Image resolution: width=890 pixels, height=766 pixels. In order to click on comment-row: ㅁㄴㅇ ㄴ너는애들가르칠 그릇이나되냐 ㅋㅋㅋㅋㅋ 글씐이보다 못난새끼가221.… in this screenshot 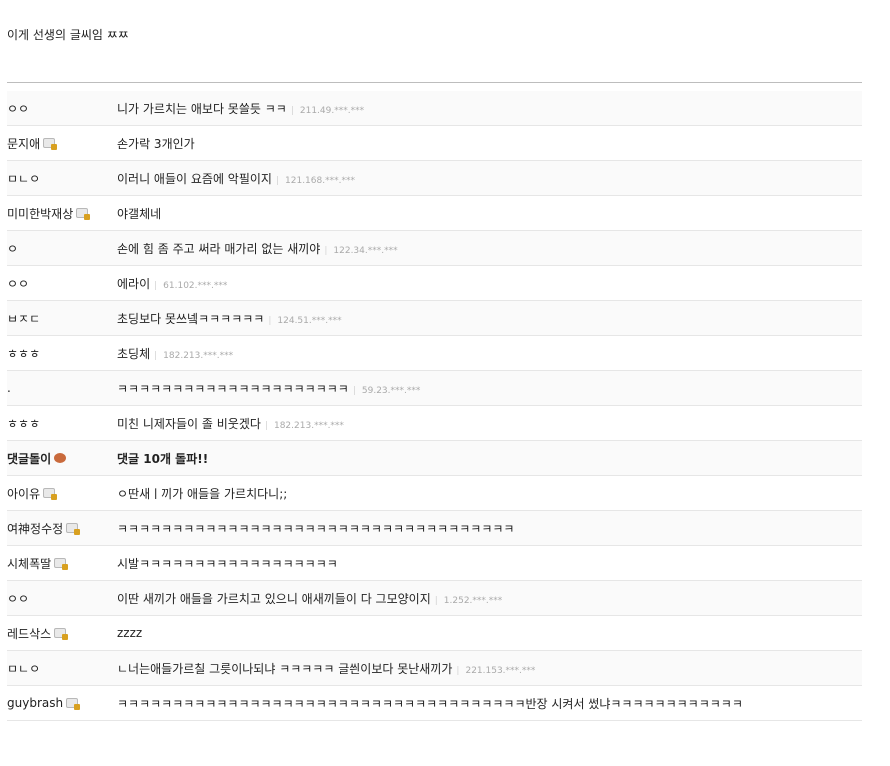, I will do `click(434, 668)`.